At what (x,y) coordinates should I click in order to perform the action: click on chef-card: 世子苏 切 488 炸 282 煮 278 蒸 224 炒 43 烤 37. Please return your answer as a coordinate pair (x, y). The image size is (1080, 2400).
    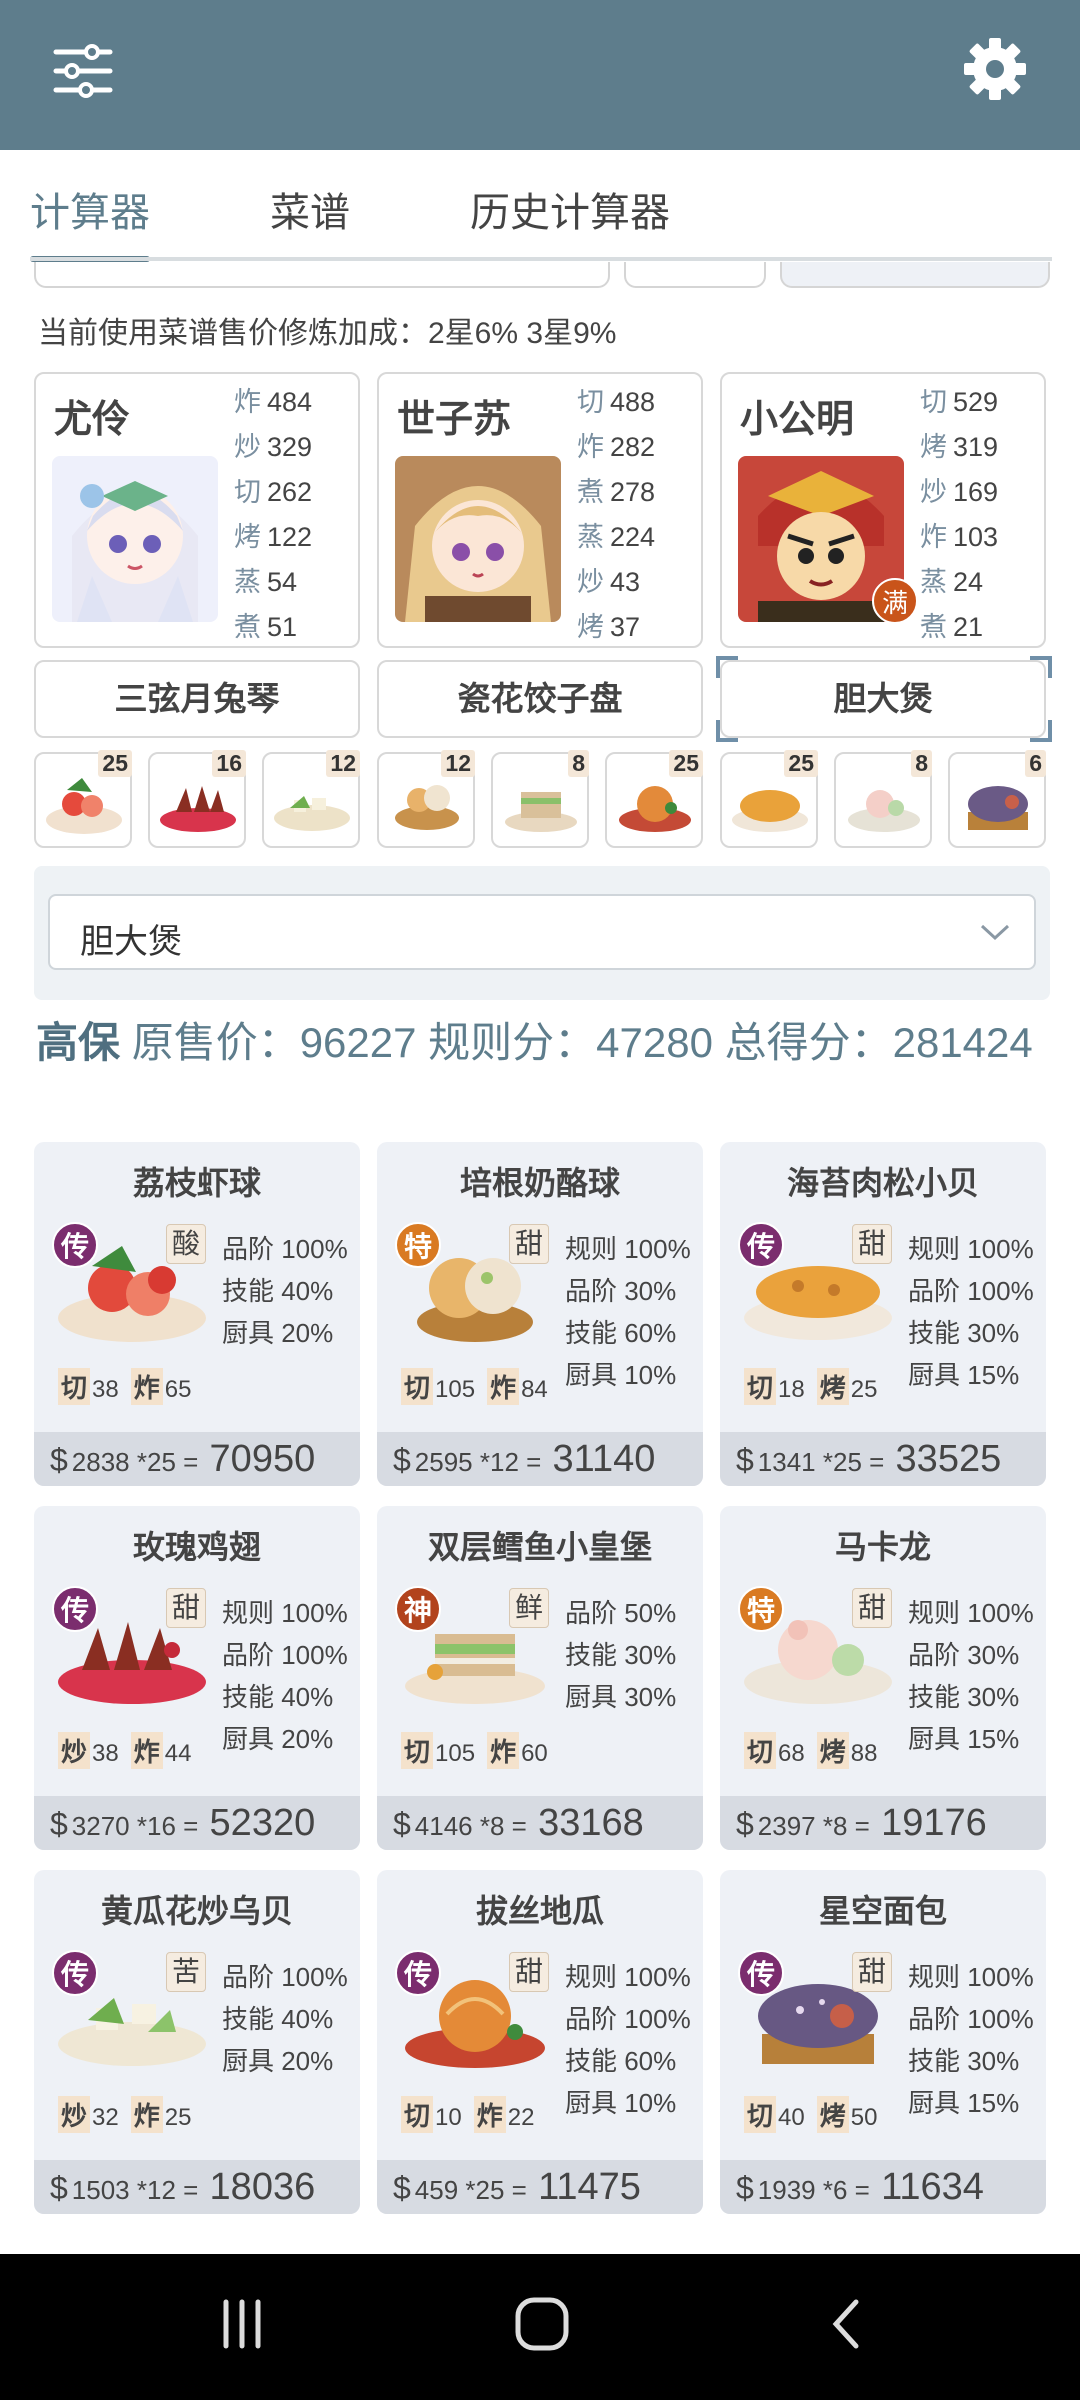
    Looking at the image, I should click on (540, 510).